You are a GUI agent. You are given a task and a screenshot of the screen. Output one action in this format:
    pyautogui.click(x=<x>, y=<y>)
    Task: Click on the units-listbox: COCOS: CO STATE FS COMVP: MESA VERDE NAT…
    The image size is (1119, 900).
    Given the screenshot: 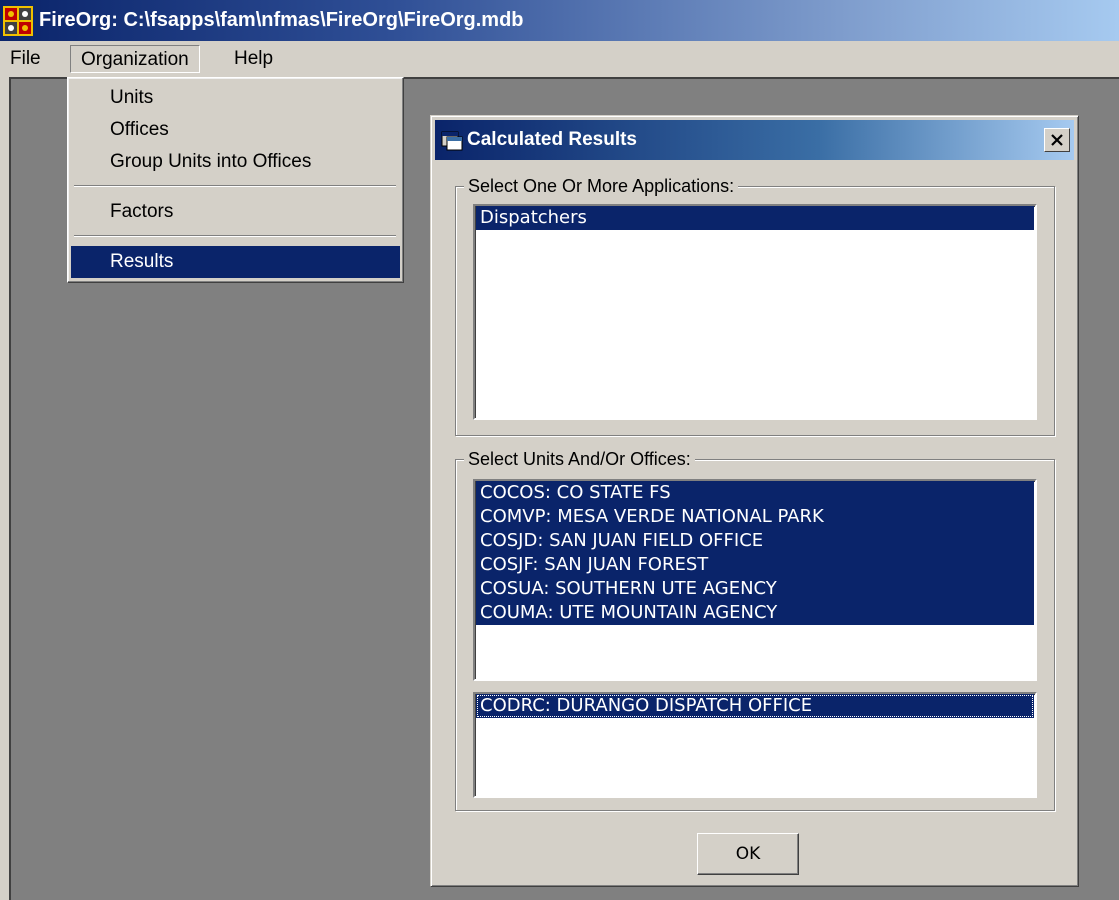 What is the action you would take?
    pyautogui.click(x=755, y=580)
    